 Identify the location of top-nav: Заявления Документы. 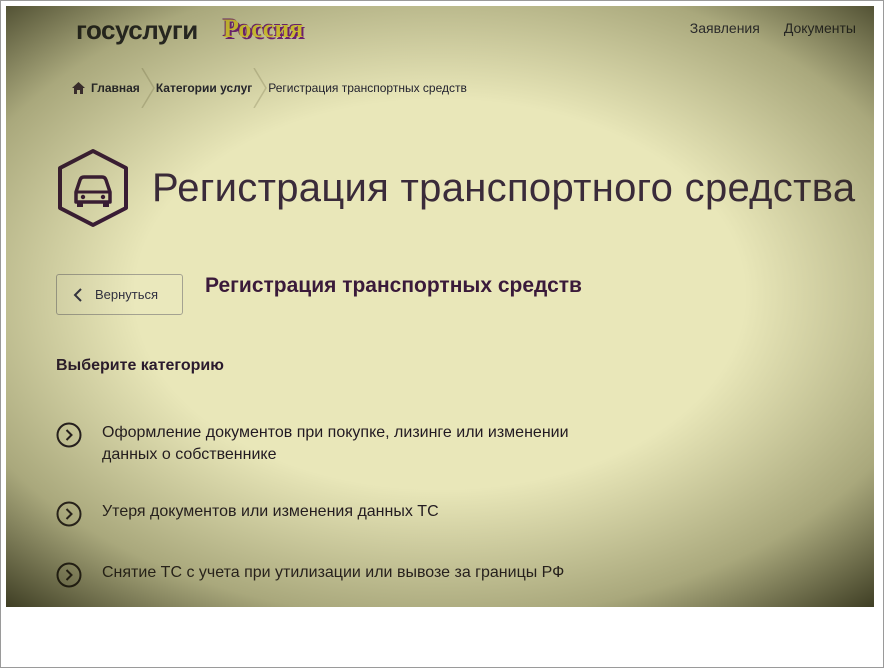
(773, 28).